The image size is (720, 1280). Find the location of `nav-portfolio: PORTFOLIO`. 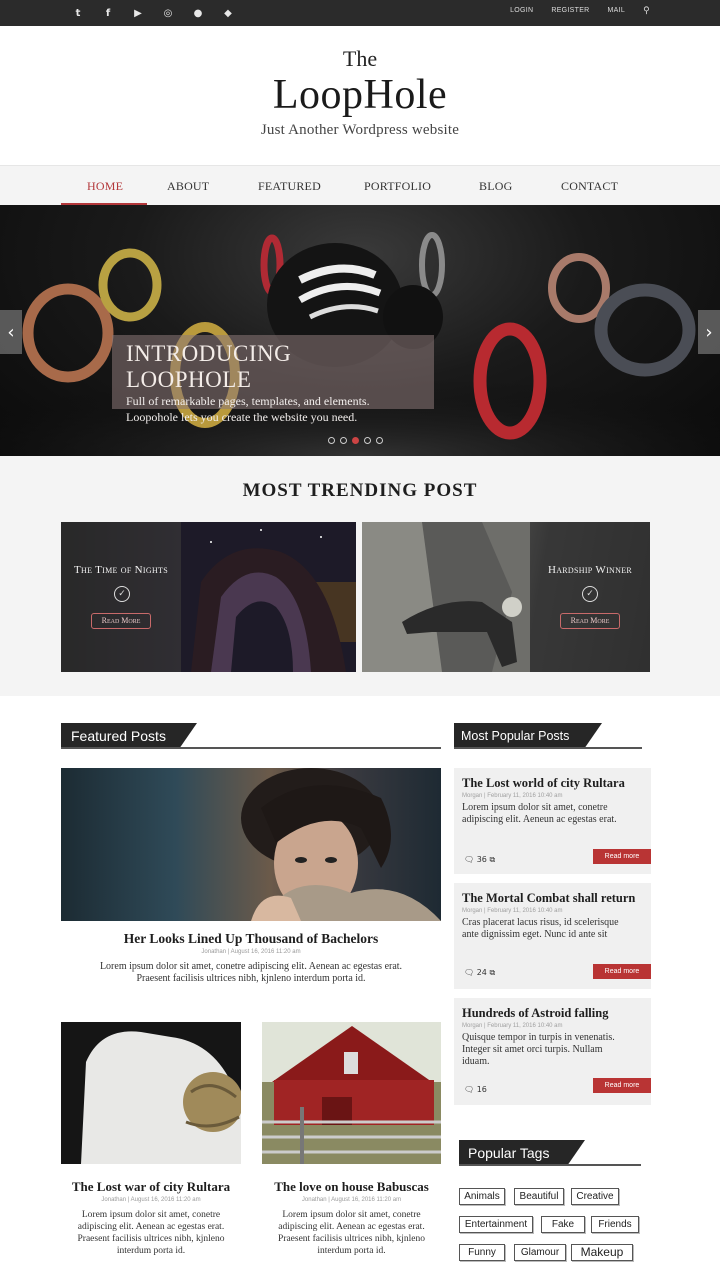

nav-portfolio: PORTFOLIO is located at coordinates (397, 186).